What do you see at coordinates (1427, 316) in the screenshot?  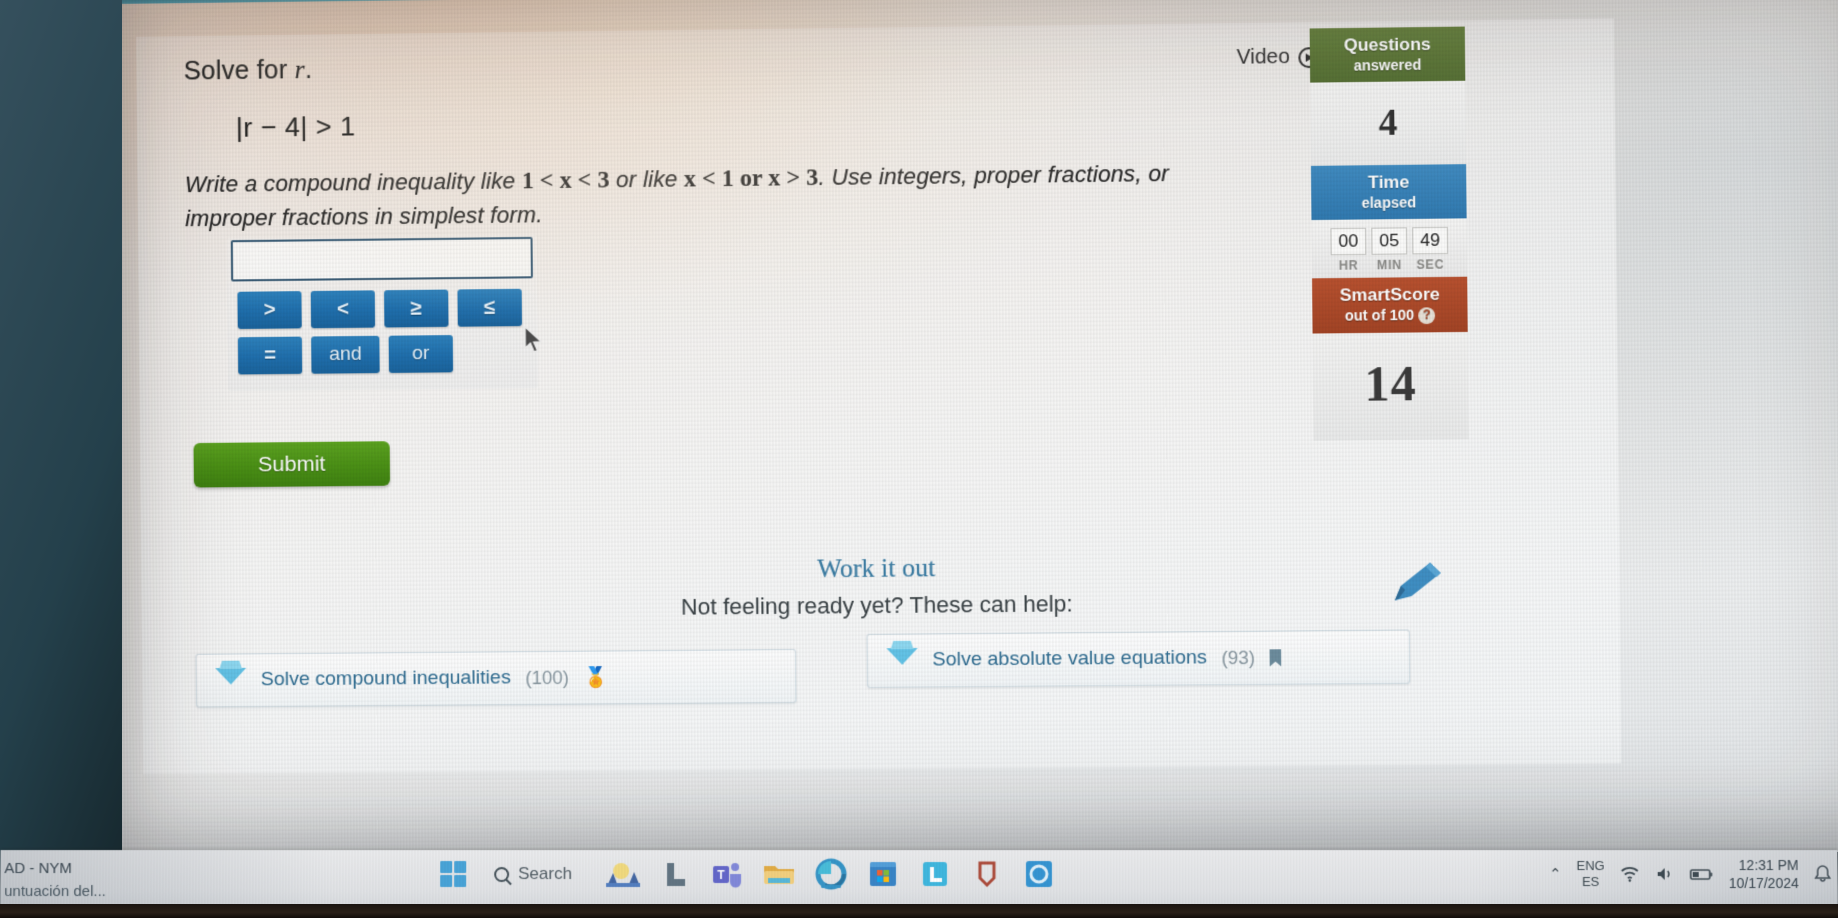 I see `help-icon: ?` at bounding box center [1427, 316].